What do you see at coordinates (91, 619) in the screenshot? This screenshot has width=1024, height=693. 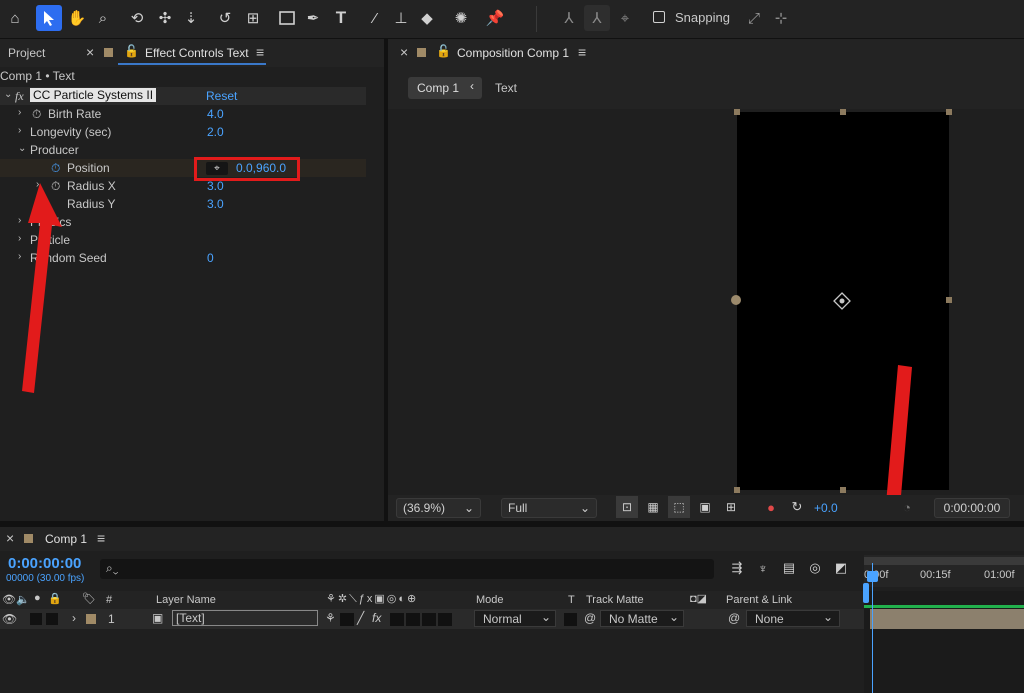 I see `label-color-swatch` at bounding box center [91, 619].